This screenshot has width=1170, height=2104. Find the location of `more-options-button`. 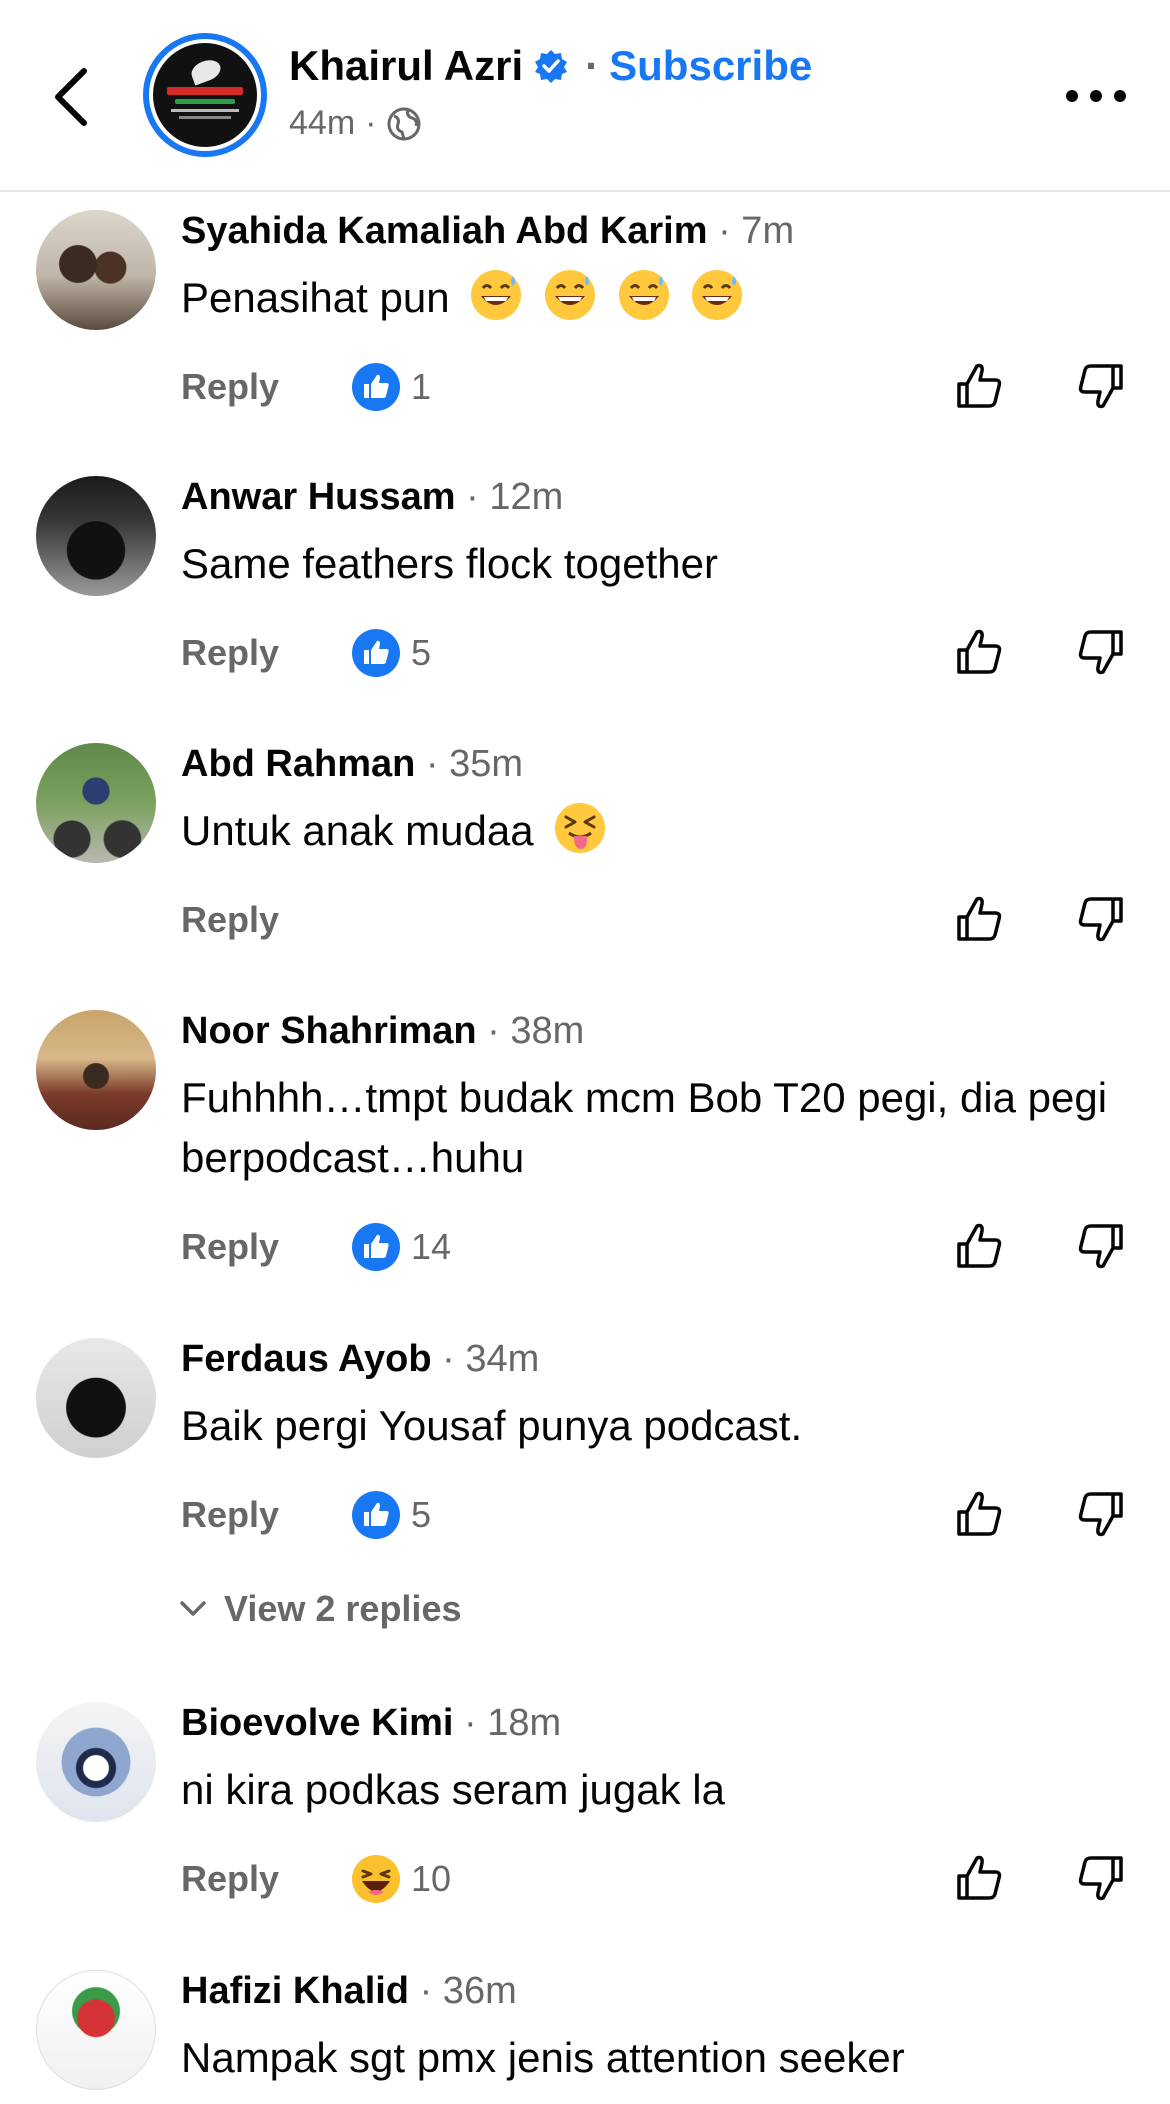

more-options-button is located at coordinates (1096, 96).